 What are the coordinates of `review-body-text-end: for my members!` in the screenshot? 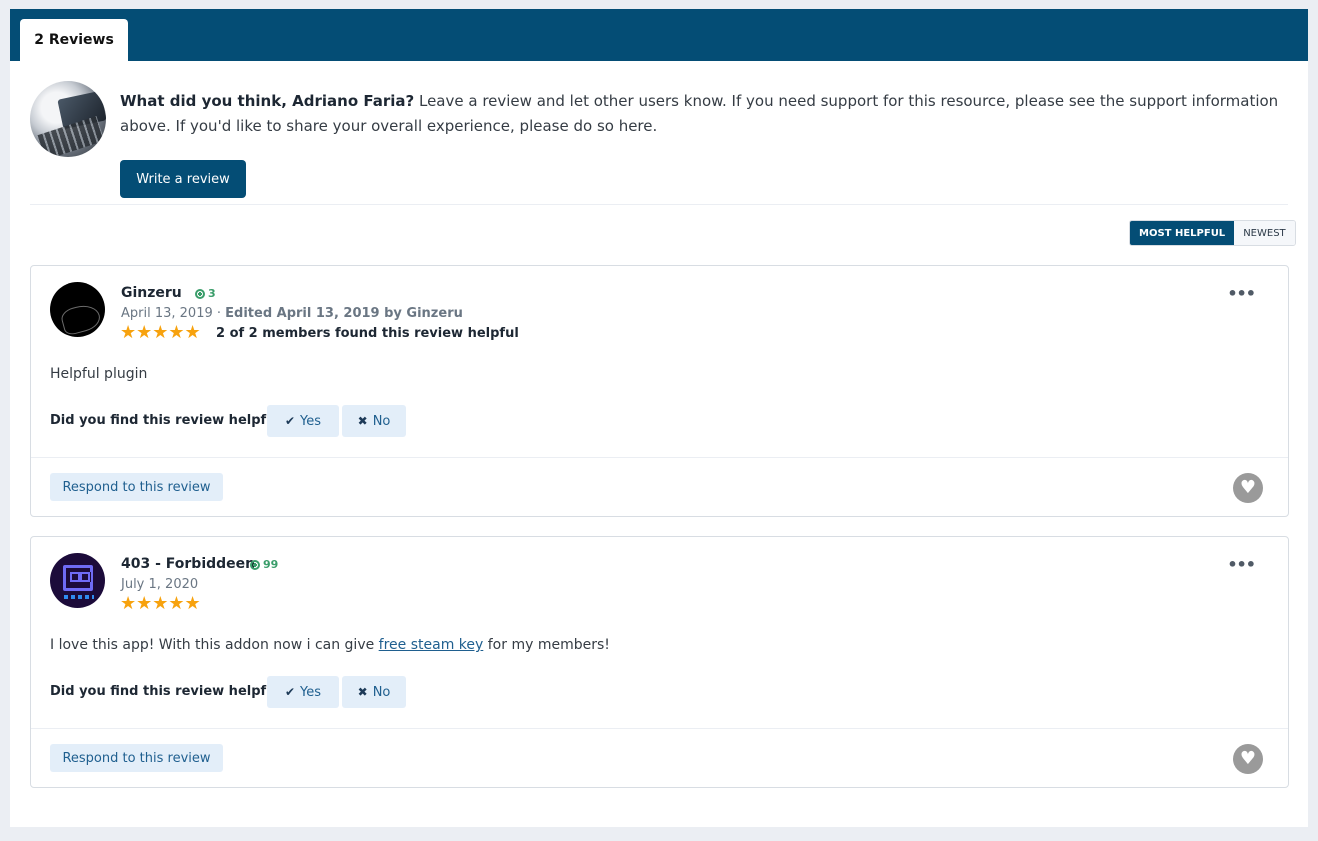 It's located at (546, 645).